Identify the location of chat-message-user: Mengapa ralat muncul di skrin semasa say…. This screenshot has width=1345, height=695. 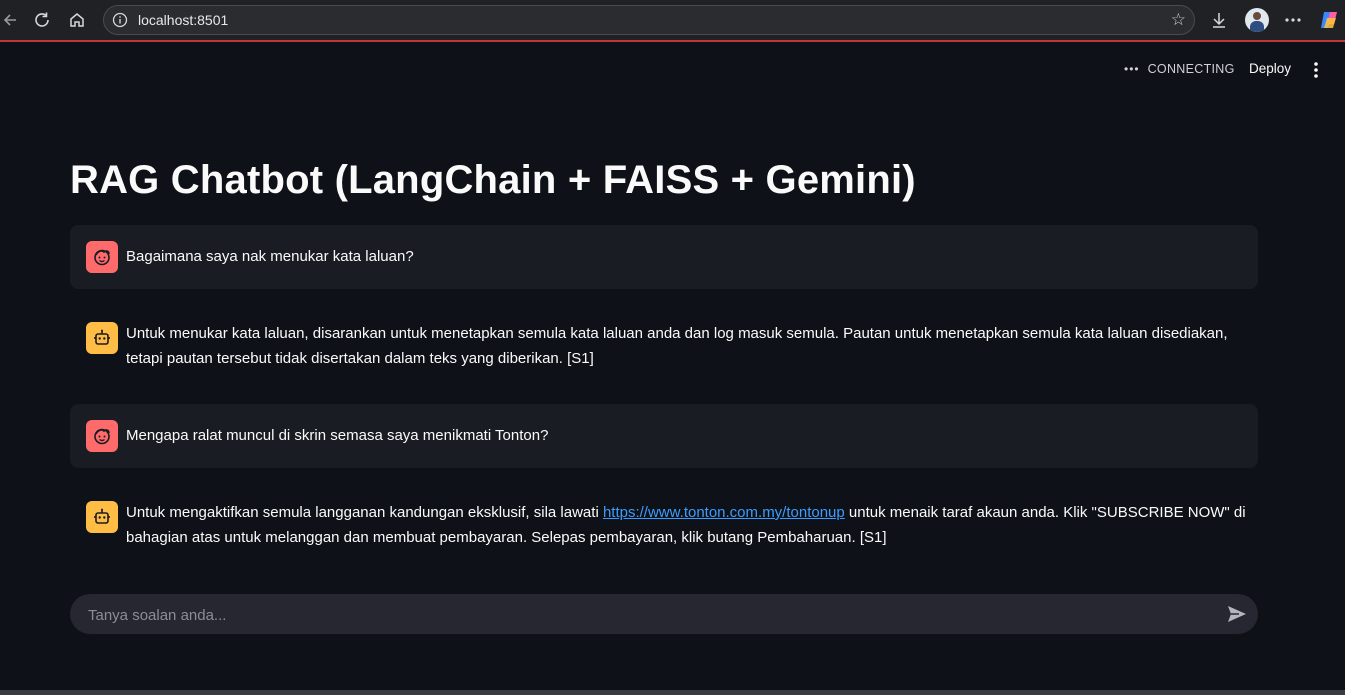
(664, 436).